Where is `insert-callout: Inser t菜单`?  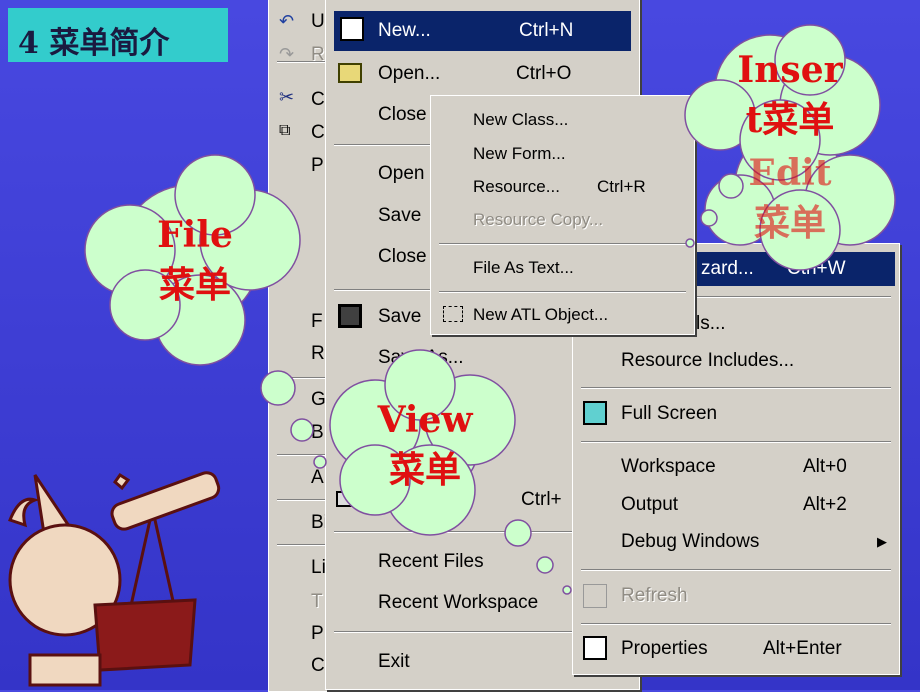
insert-callout: Inser t菜单 is located at coordinates (790, 95).